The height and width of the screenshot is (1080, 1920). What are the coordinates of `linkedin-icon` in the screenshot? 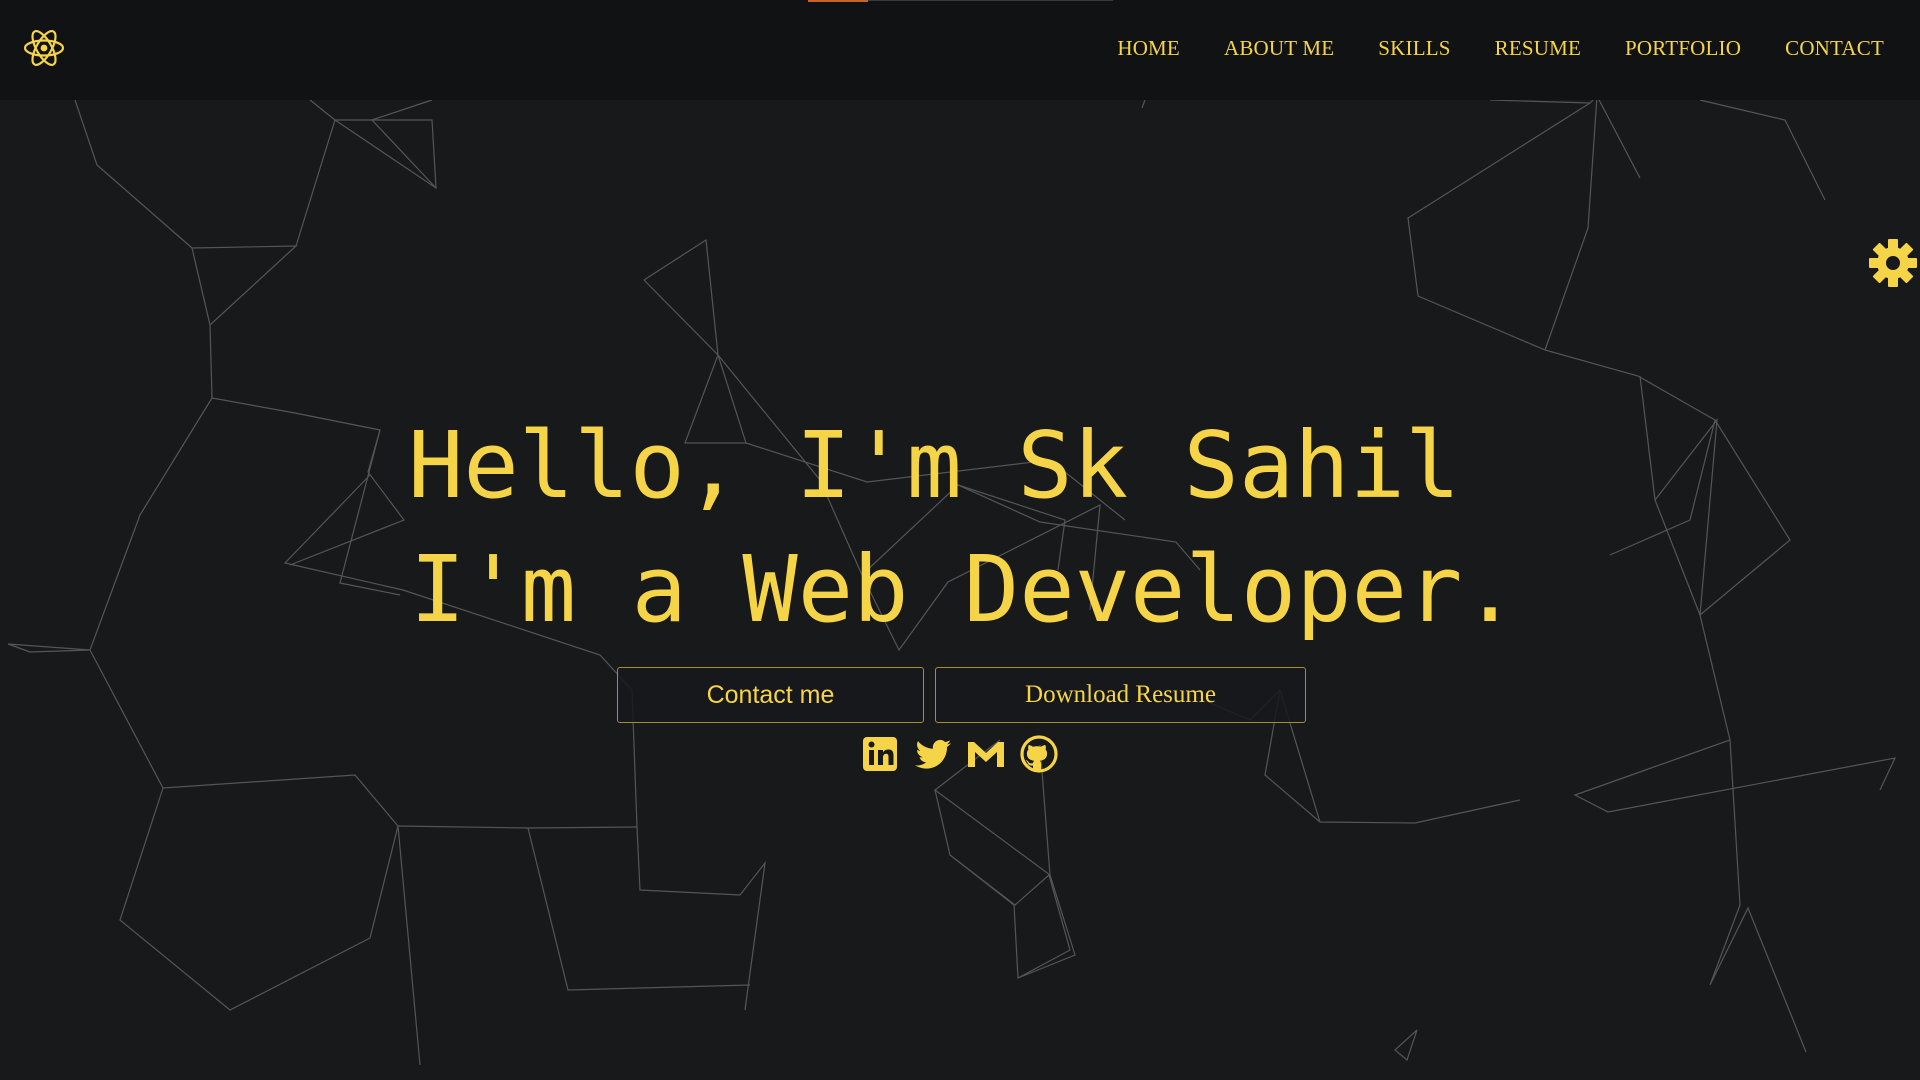 It's located at (880, 754).